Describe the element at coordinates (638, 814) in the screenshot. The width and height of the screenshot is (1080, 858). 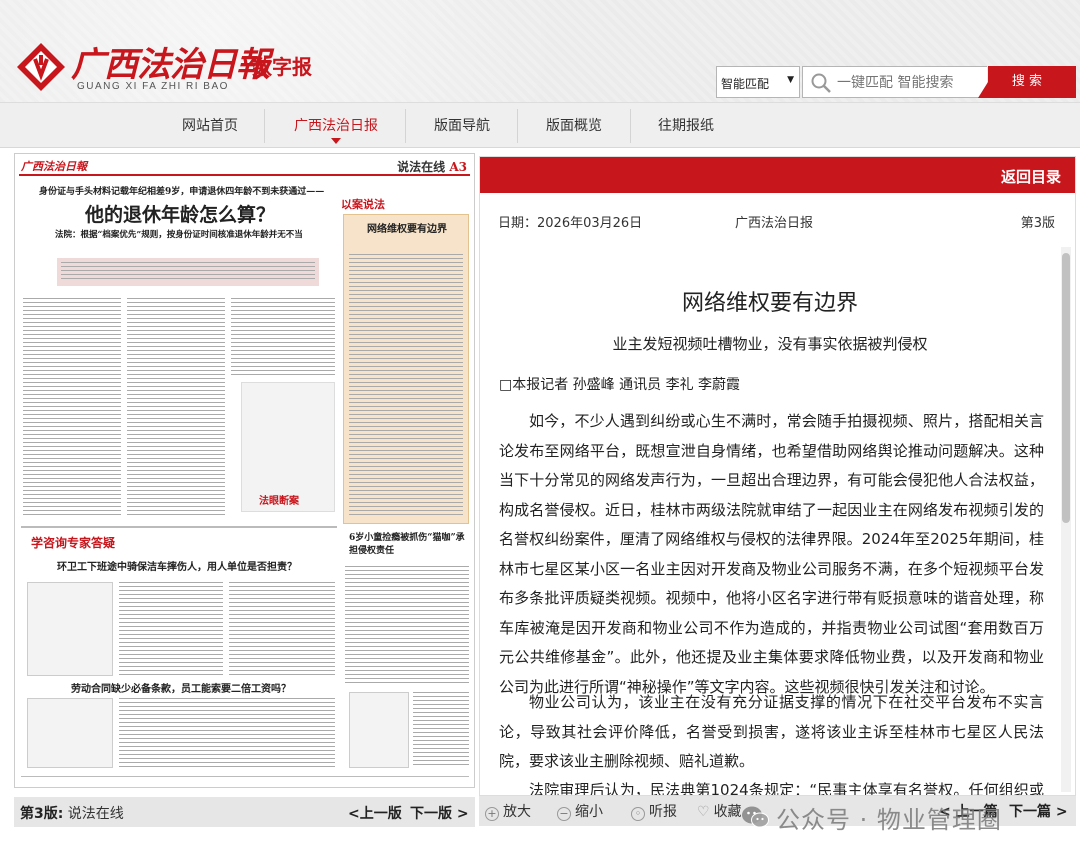
I see `speaker-icon: ◦` at that location.